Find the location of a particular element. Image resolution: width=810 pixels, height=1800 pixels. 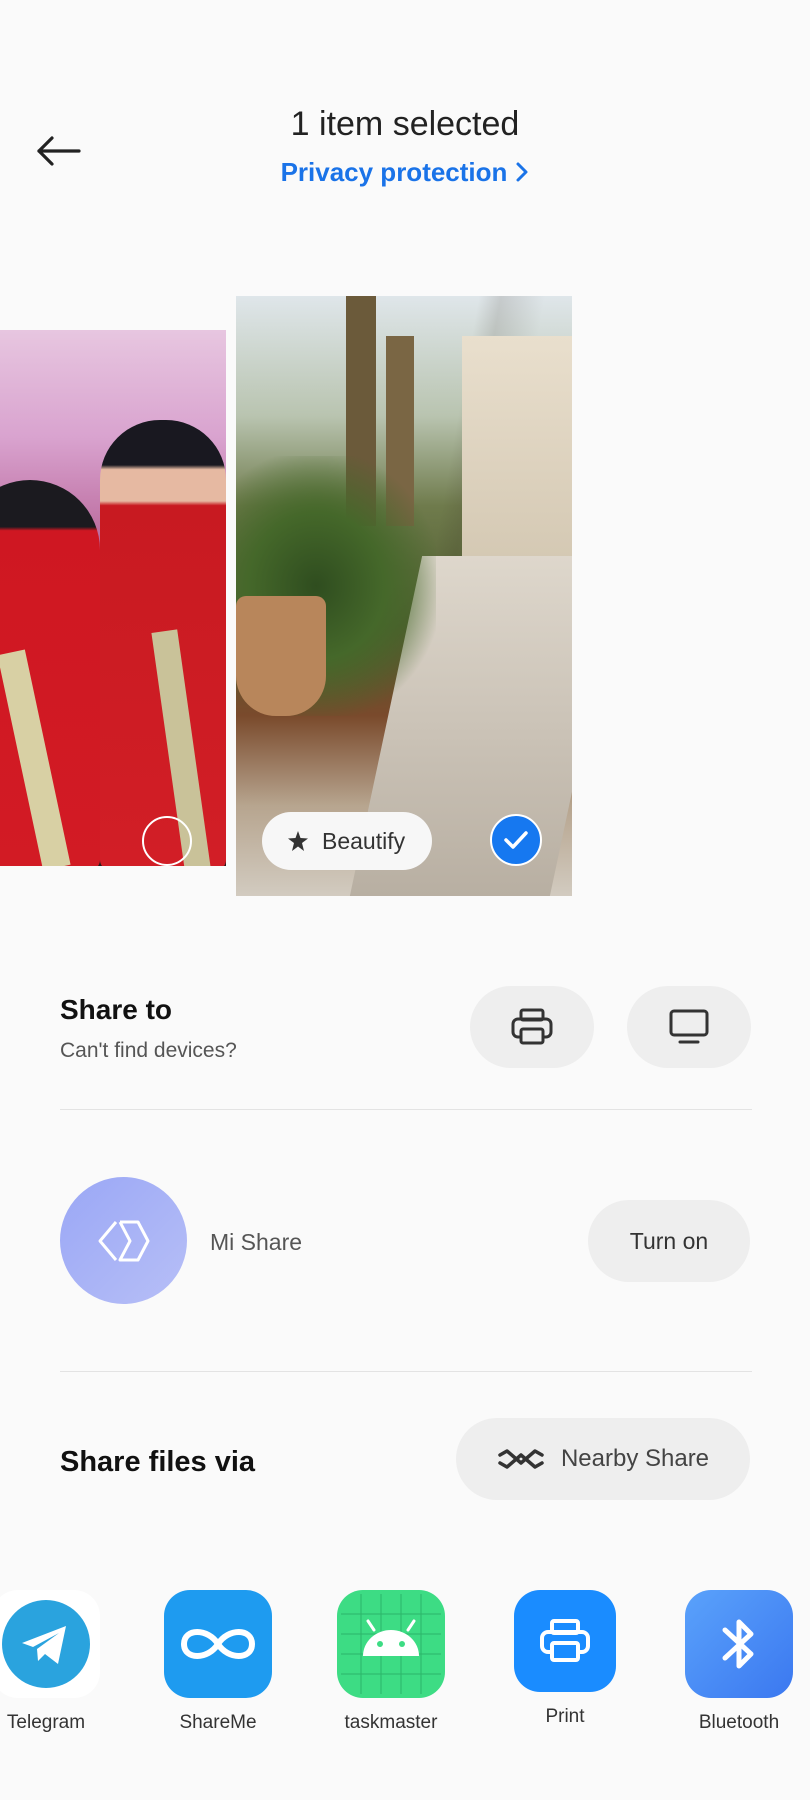

privacy-protection-label: Privacy protection is located at coordinates (394, 172).